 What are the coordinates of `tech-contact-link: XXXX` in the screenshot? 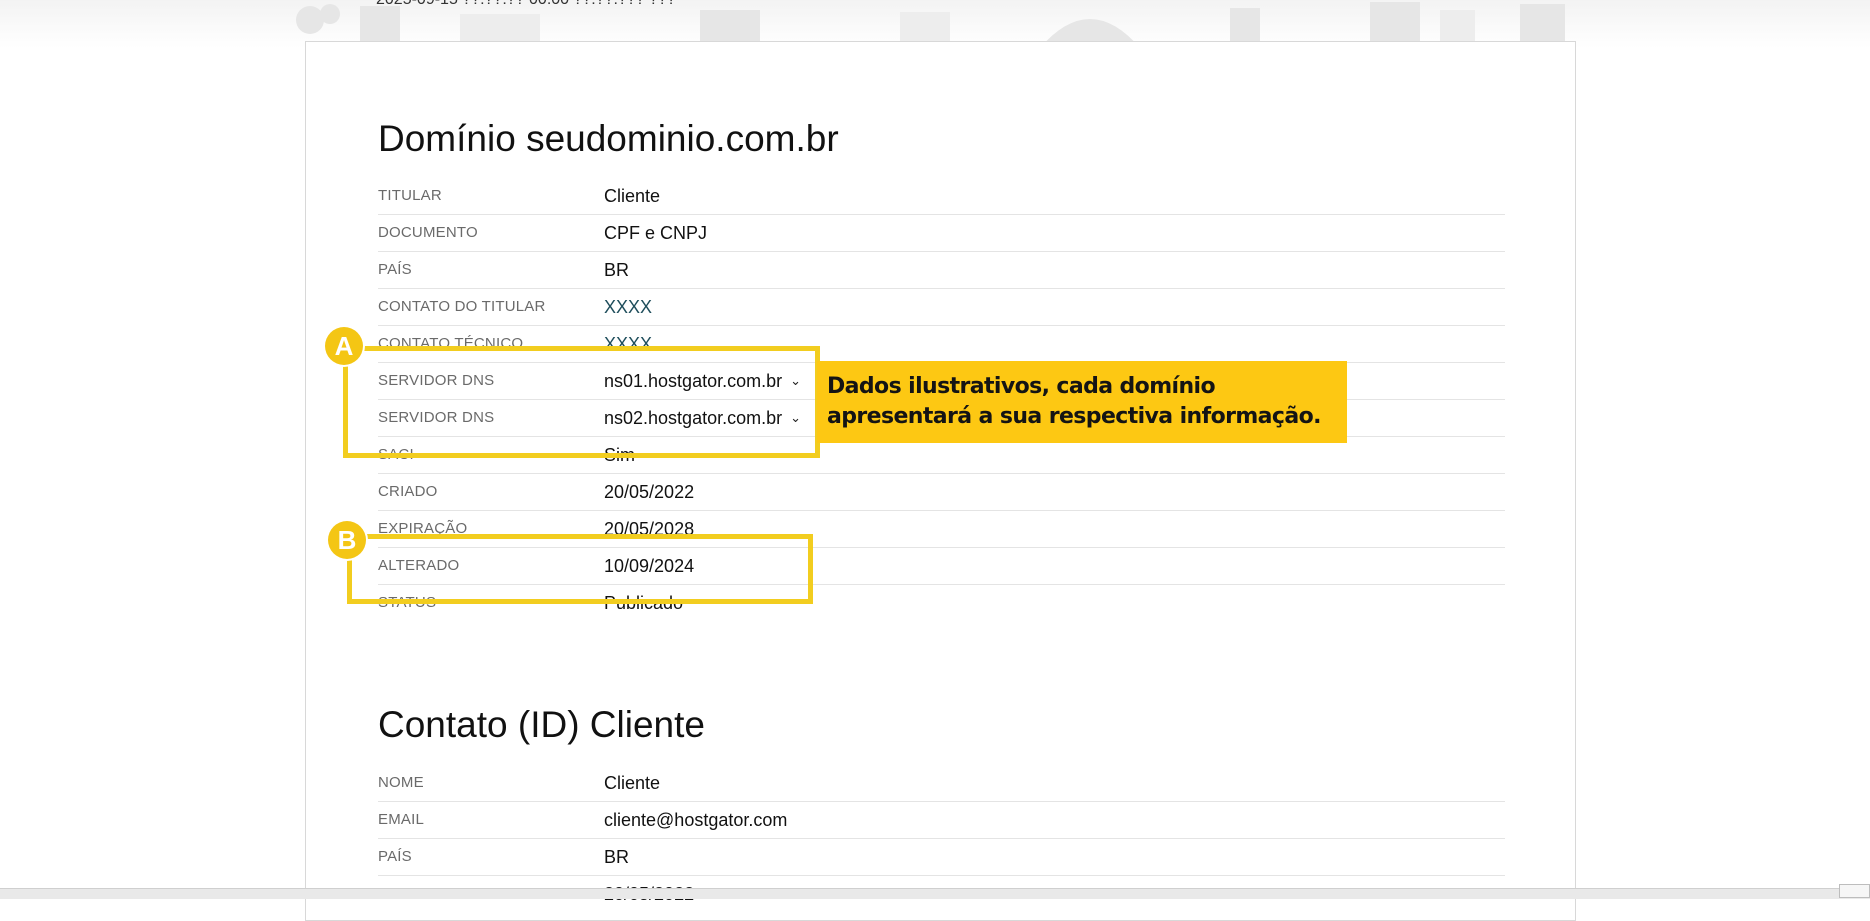 It's located at (628, 344).